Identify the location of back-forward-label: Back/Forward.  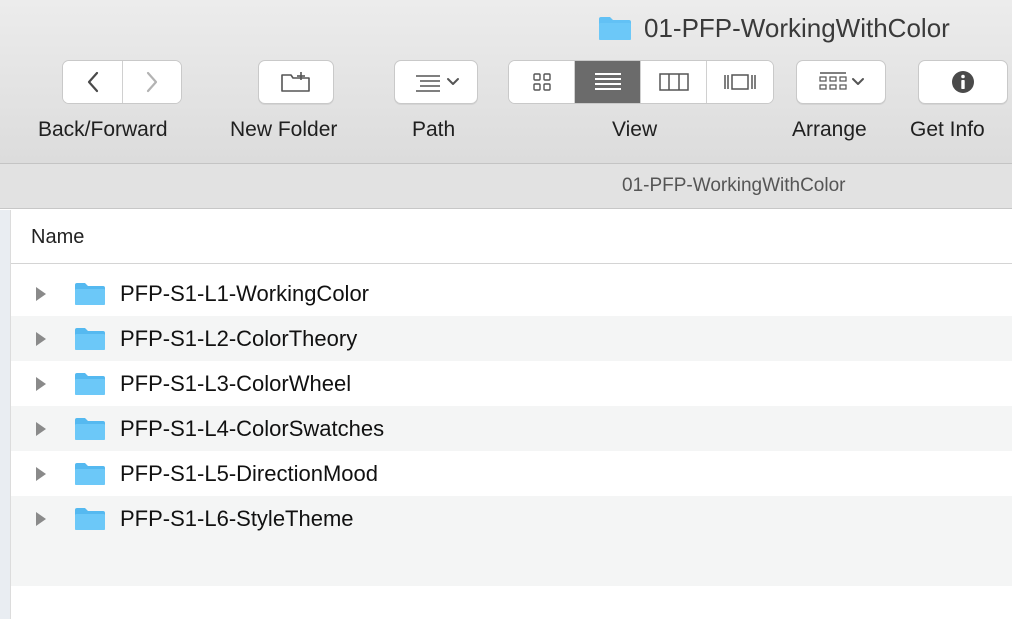
(103, 129).